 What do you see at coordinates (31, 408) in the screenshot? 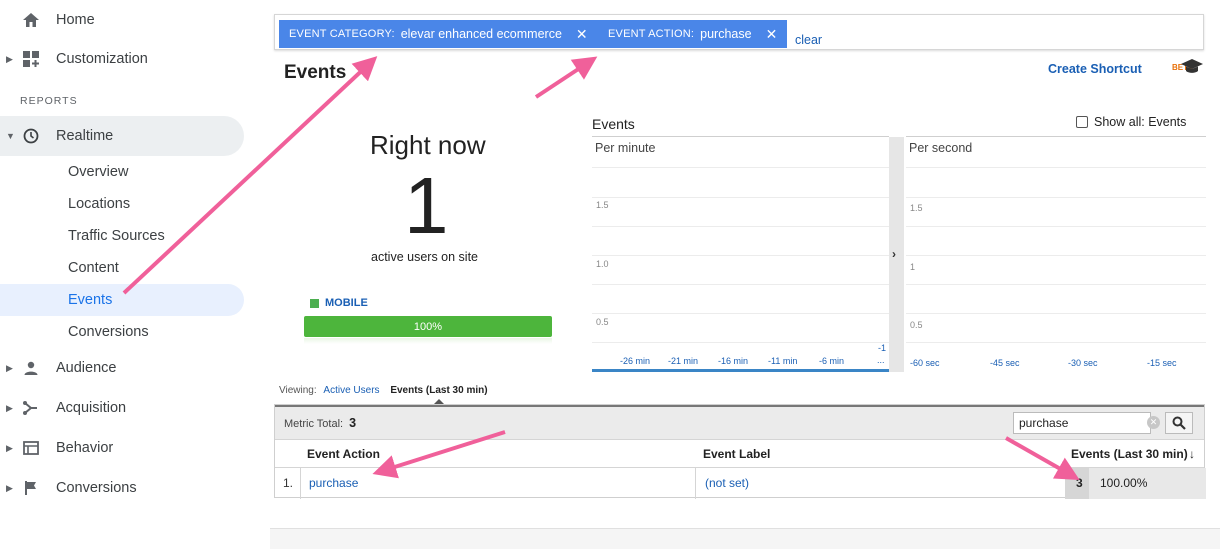
I see `acquisition-branch-icon` at bounding box center [31, 408].